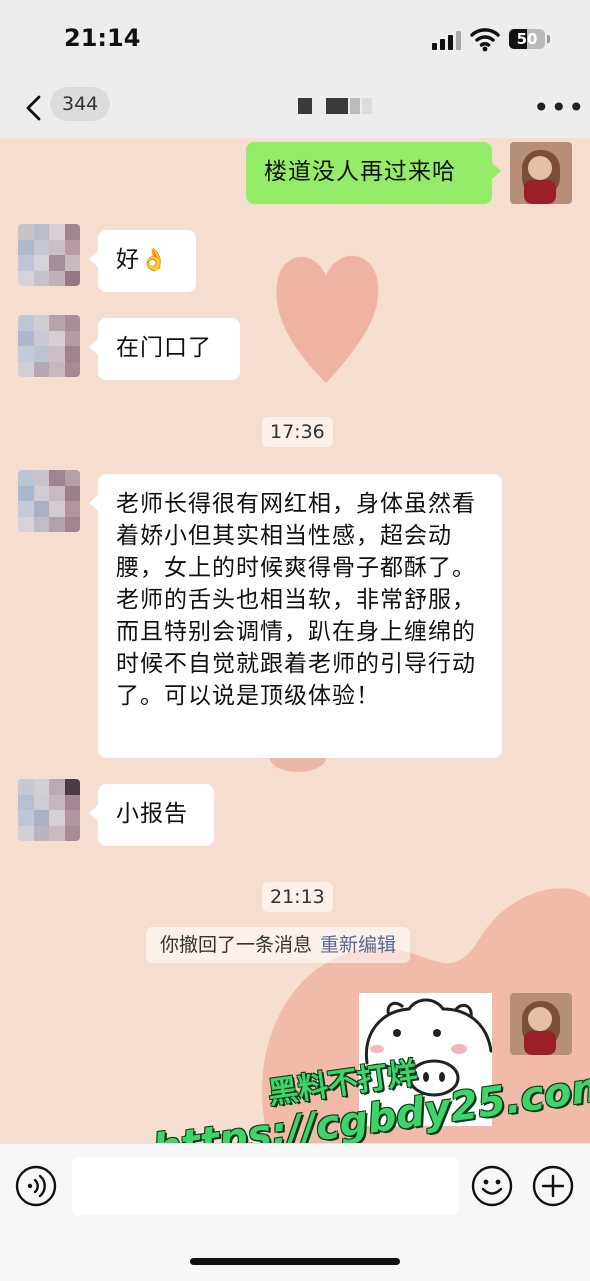 This screenshot has height=1281, width=590. I want to click on my-avatar, so click(541, 173).